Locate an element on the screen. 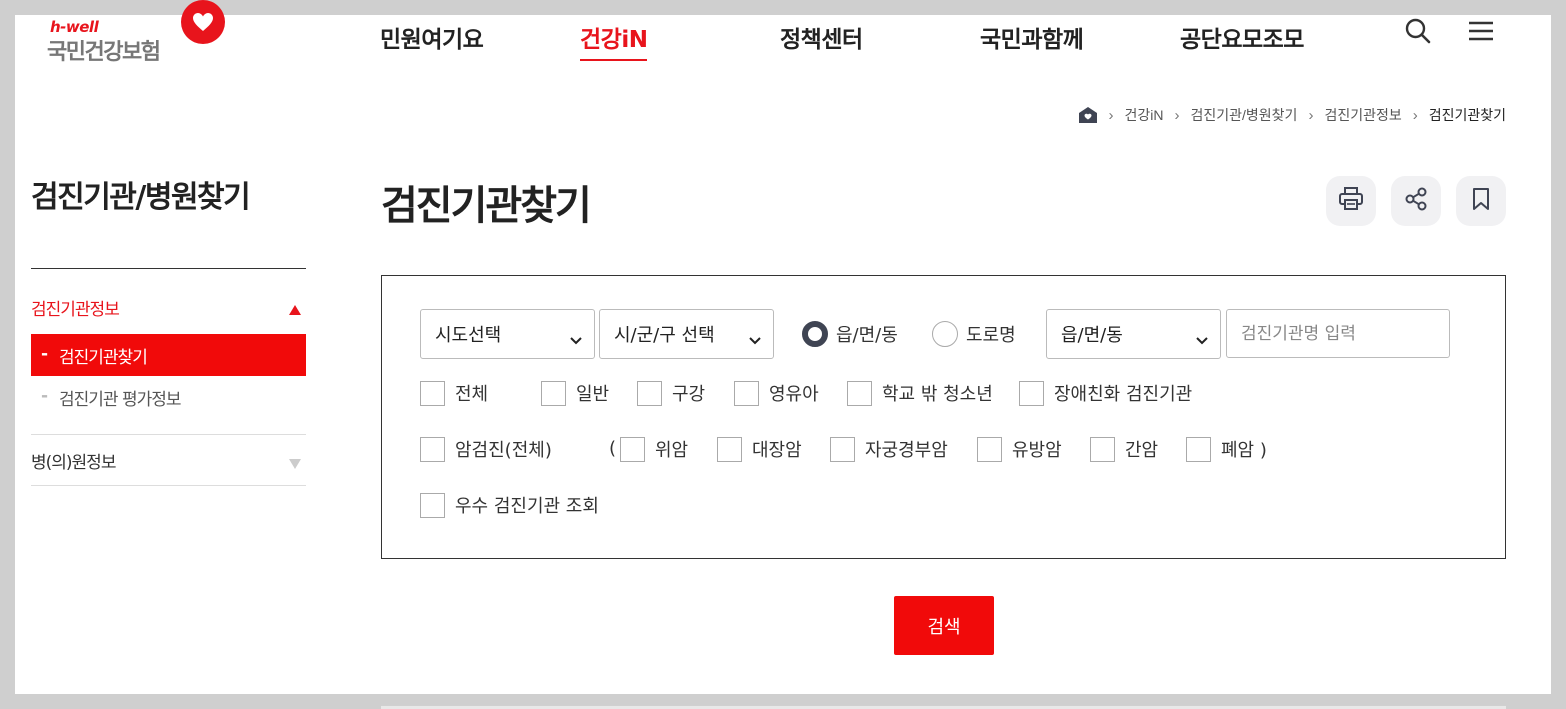 This screenshot has width=1566, height=709. checkbox-cancer-all: 암검진(전체) is located at coordinates (486, 449).